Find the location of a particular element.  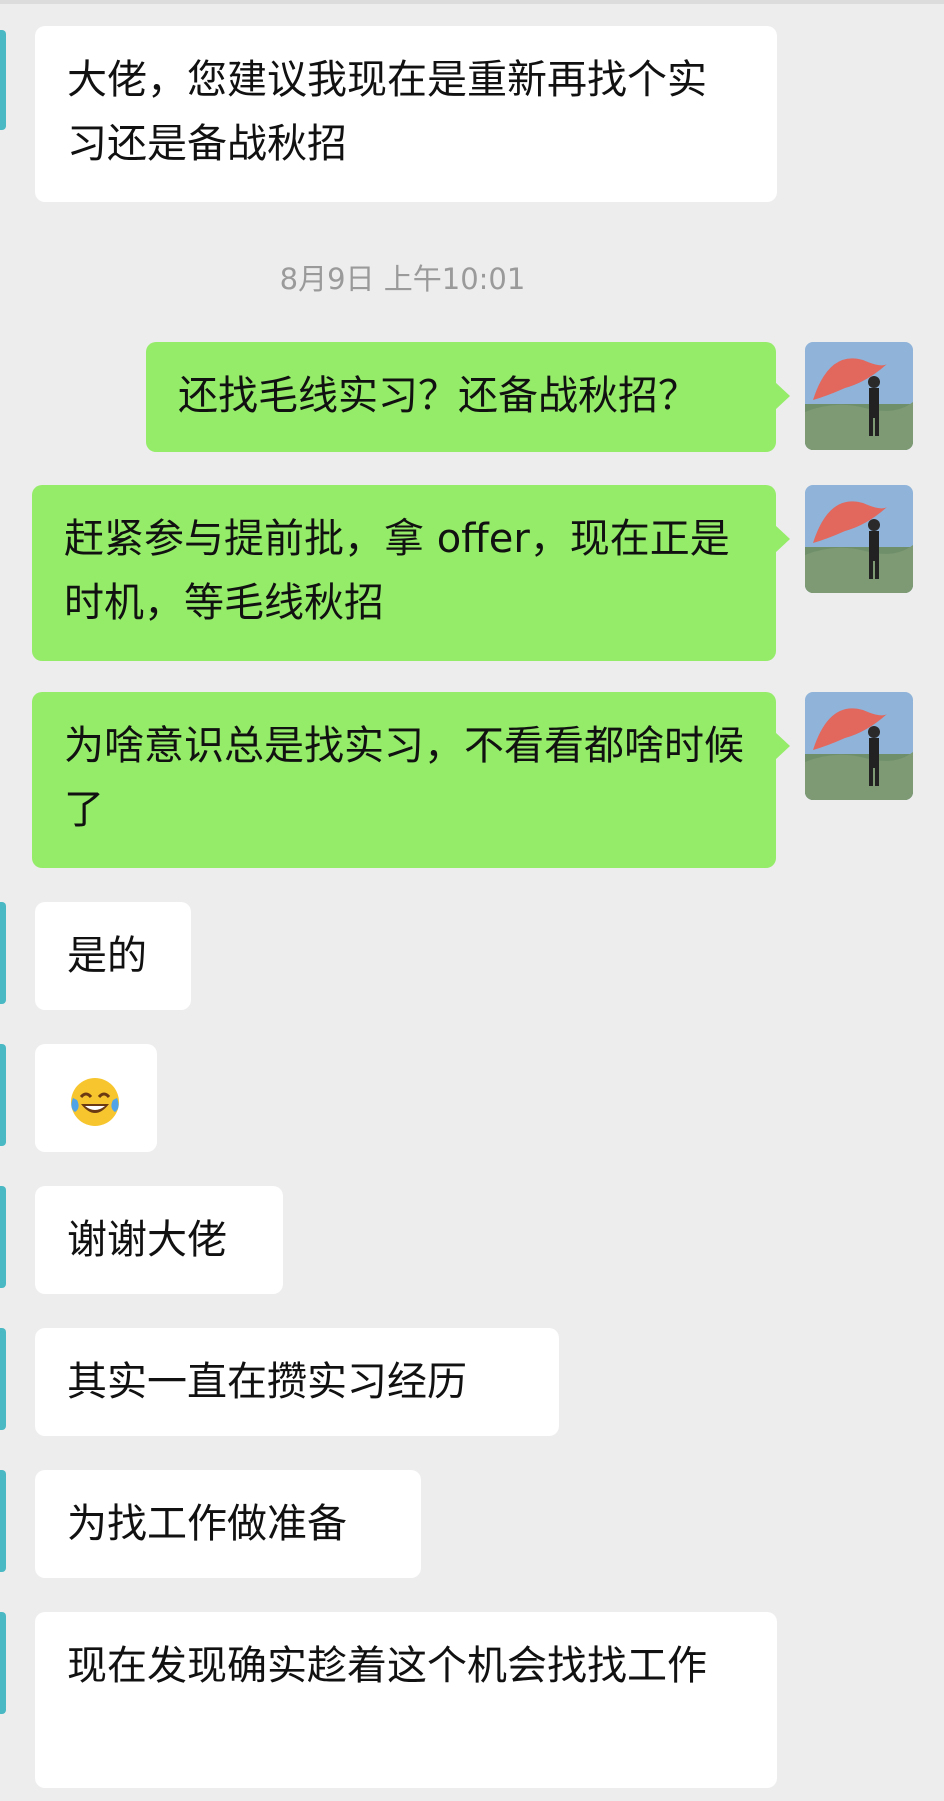

message-text: 谢谢大佬 is located at coordinates (147, 1240).